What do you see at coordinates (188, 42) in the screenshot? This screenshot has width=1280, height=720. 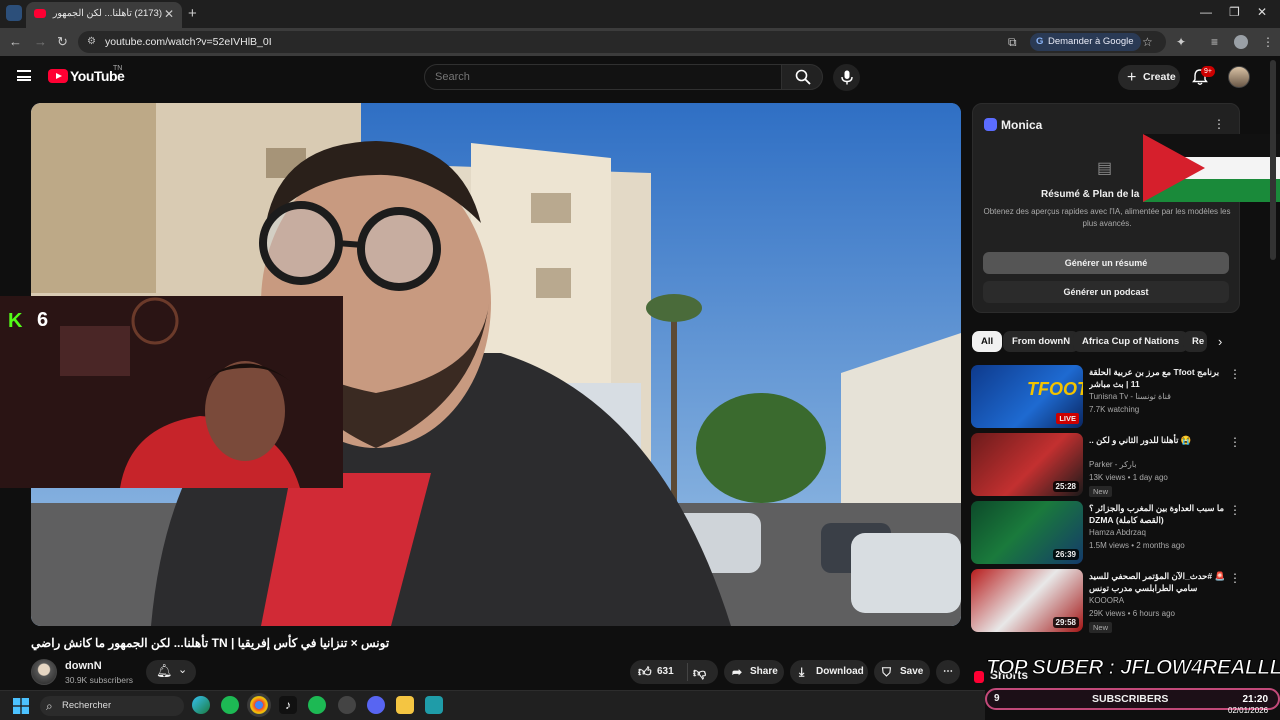 I see `url-text: youtube.com/watch?v=52eIVHlB_0I` at bounding box center [188, 42].